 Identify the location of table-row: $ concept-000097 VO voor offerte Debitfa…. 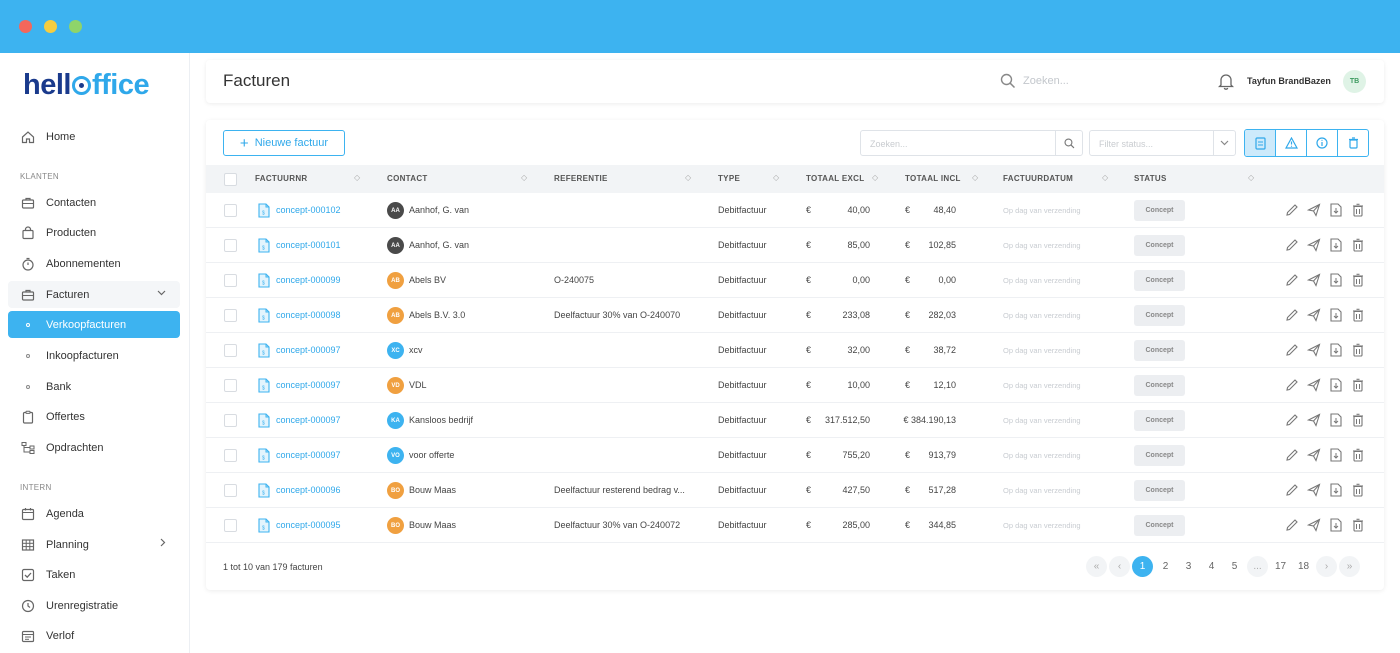
(795, 455).